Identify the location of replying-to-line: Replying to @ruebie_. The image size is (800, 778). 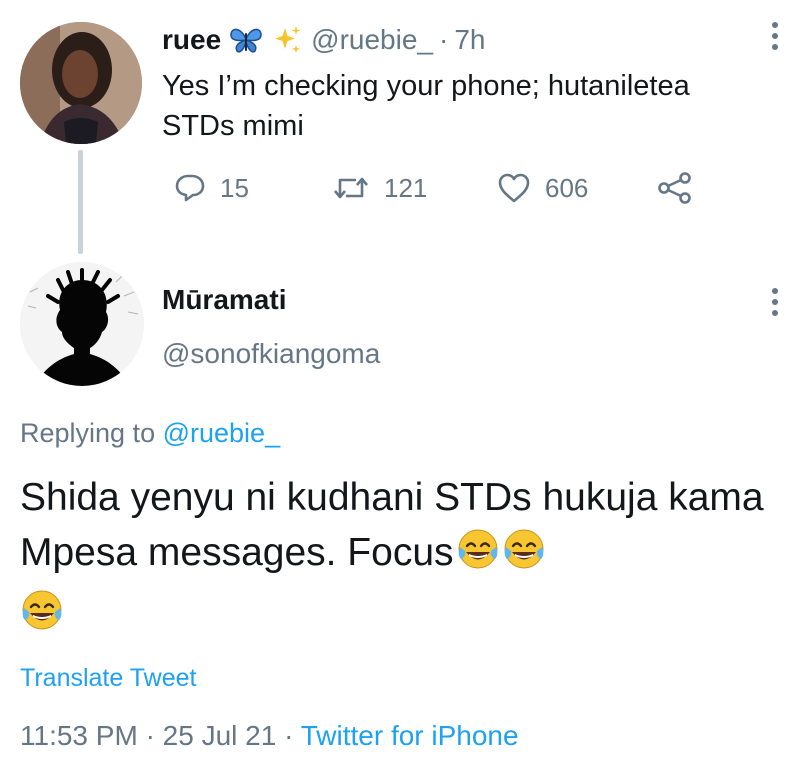
(150, 433).